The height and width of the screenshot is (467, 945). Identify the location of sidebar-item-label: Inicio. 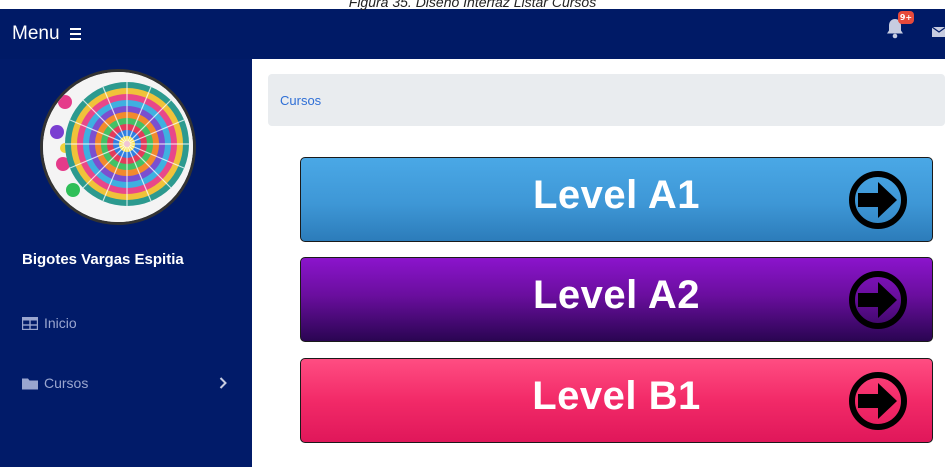
(60, 323).